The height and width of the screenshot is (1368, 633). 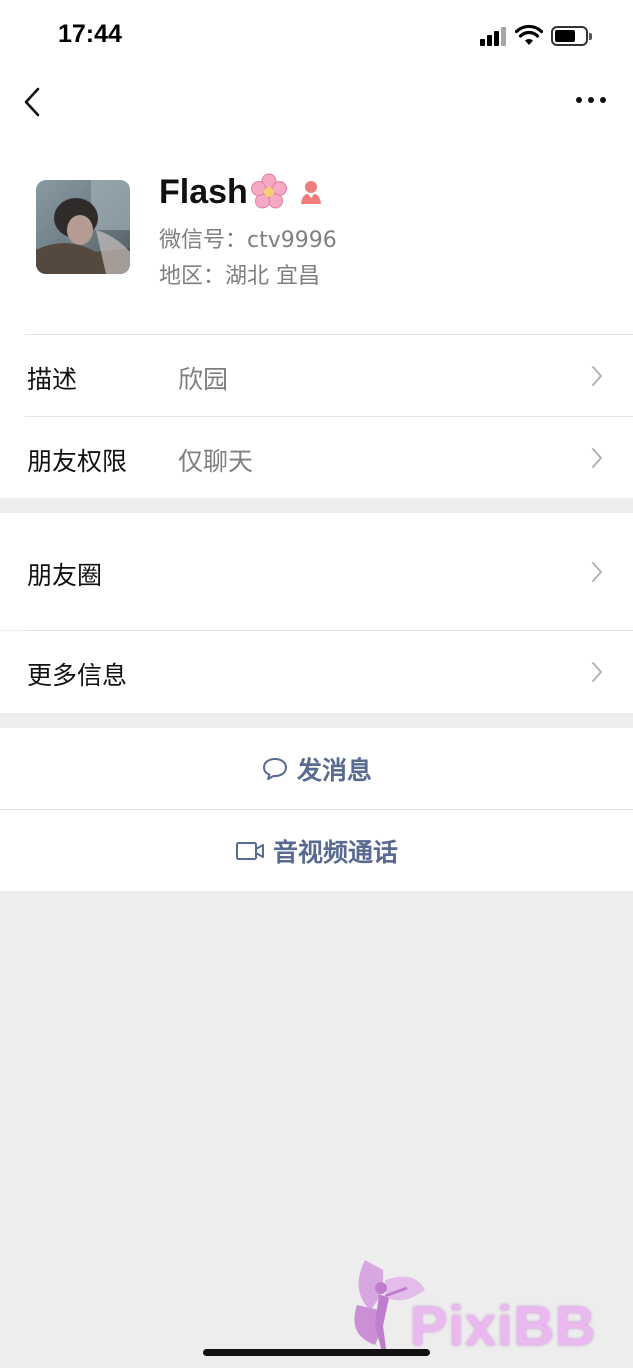 What do you see at coordinates (65, 575) in the screenshot?
I see `row-moments-label: 朋友圈` at bounding box center [65, 575].